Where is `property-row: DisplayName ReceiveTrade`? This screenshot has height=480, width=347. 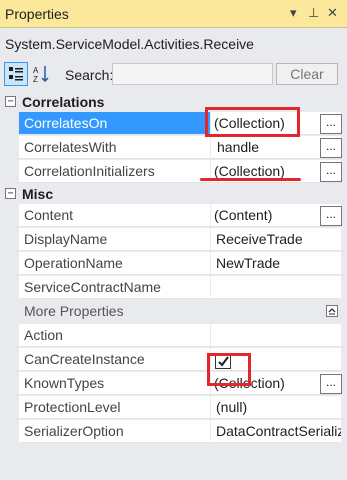
property-row: DisplayName ReceiveTrade is located at coordinates (173, 240).